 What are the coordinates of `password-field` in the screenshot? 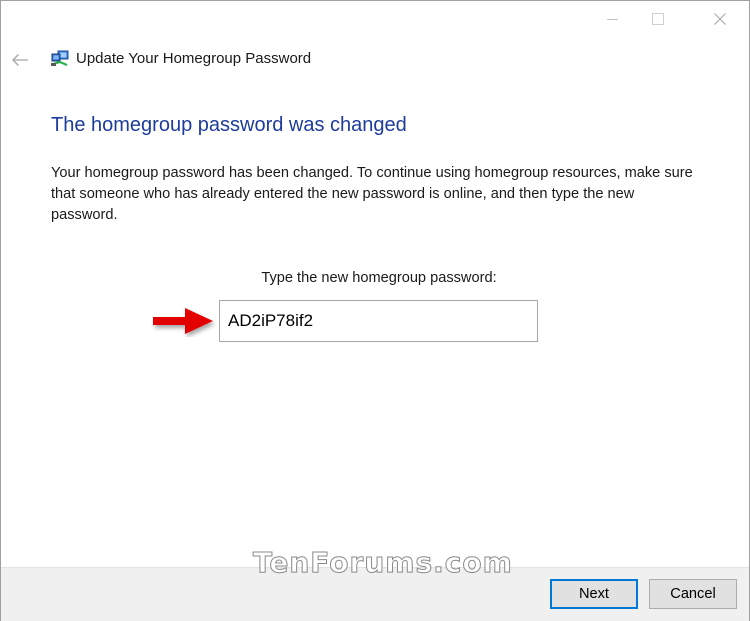 It's located at (378, 321).